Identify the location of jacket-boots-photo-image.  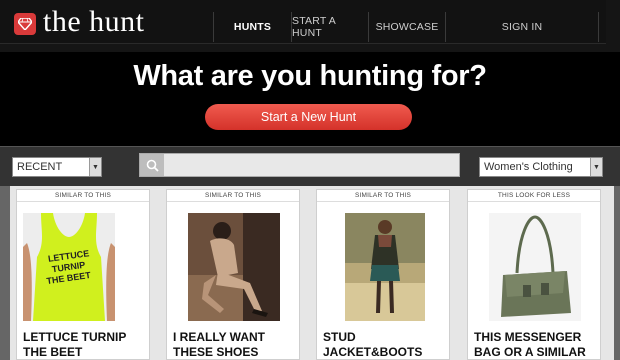
(385, 267).